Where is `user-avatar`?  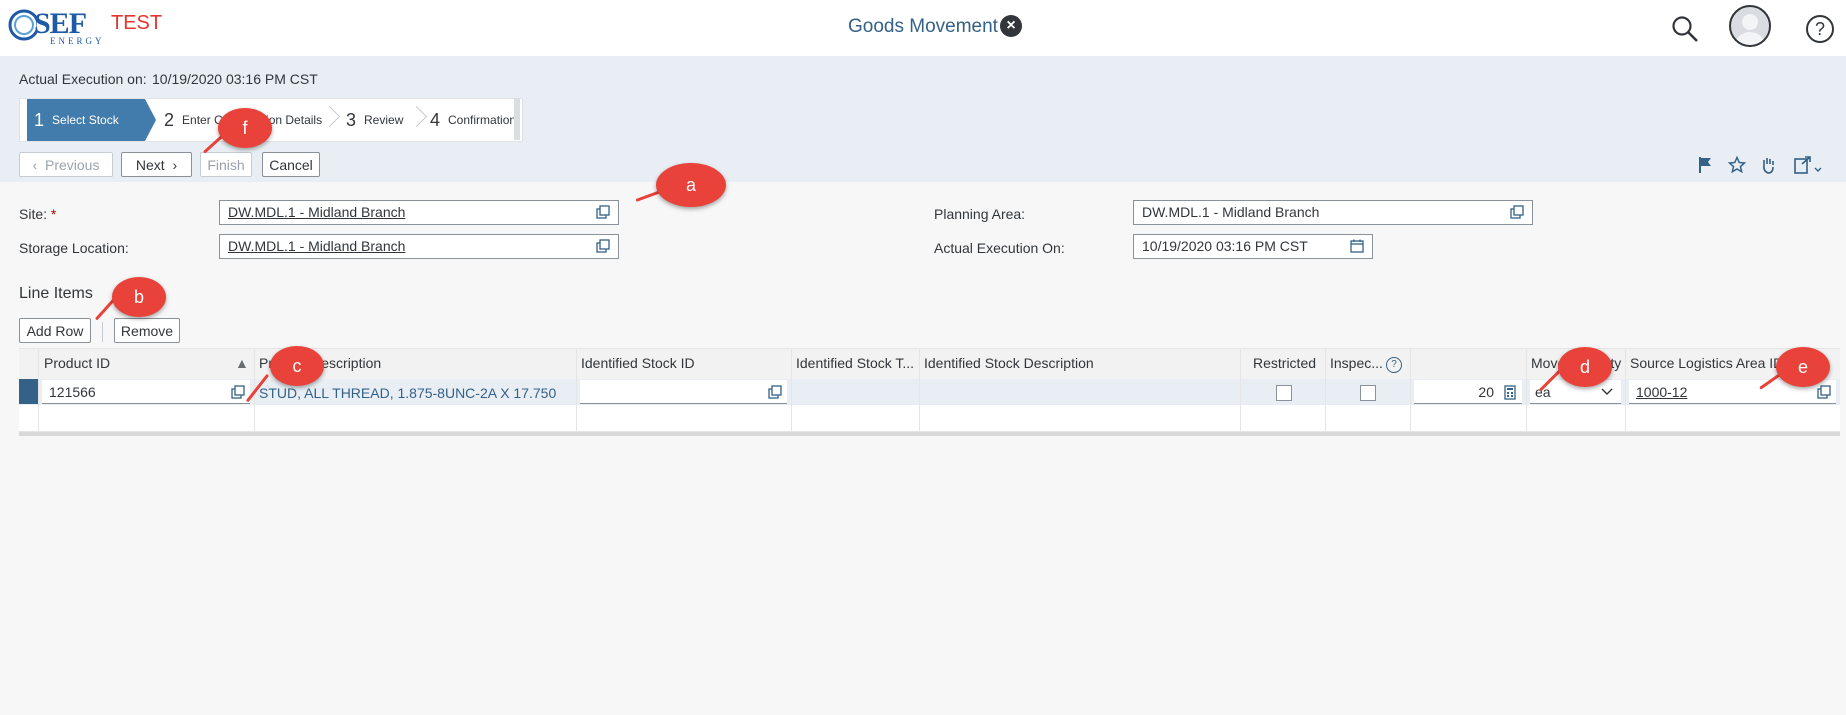 user-avatar is located at coordinates (1750, 26).